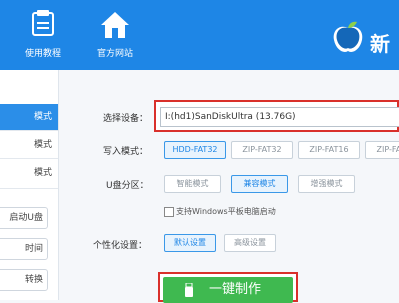 The image size is (399, 303). Describe the element at coordinates (190, 243) in the screenshot. I see `personal-default: 默认设置` at that location.